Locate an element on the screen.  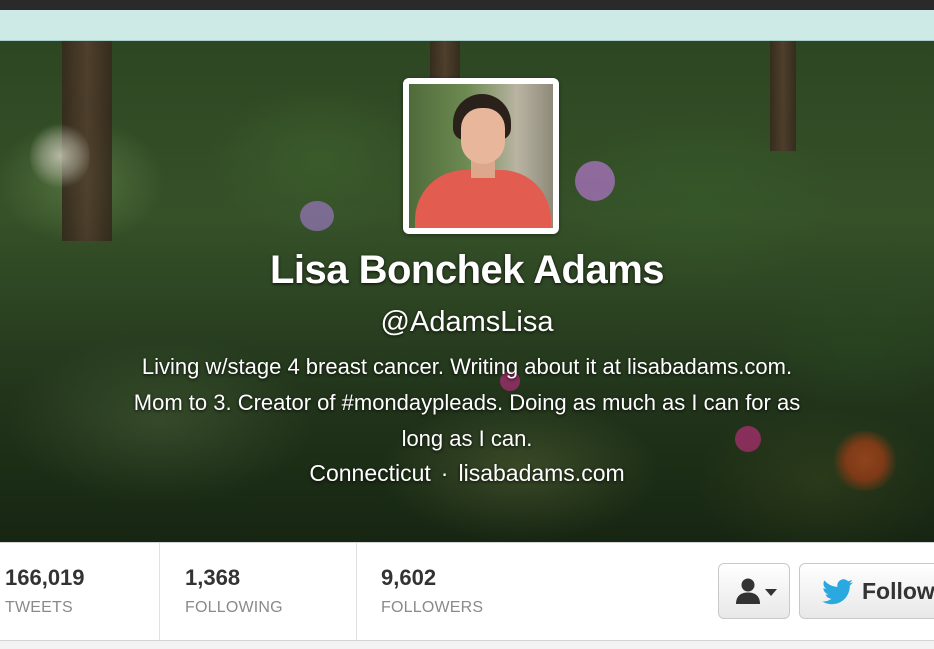
profile-location: Connecticut is located at coordinates (370, 473).